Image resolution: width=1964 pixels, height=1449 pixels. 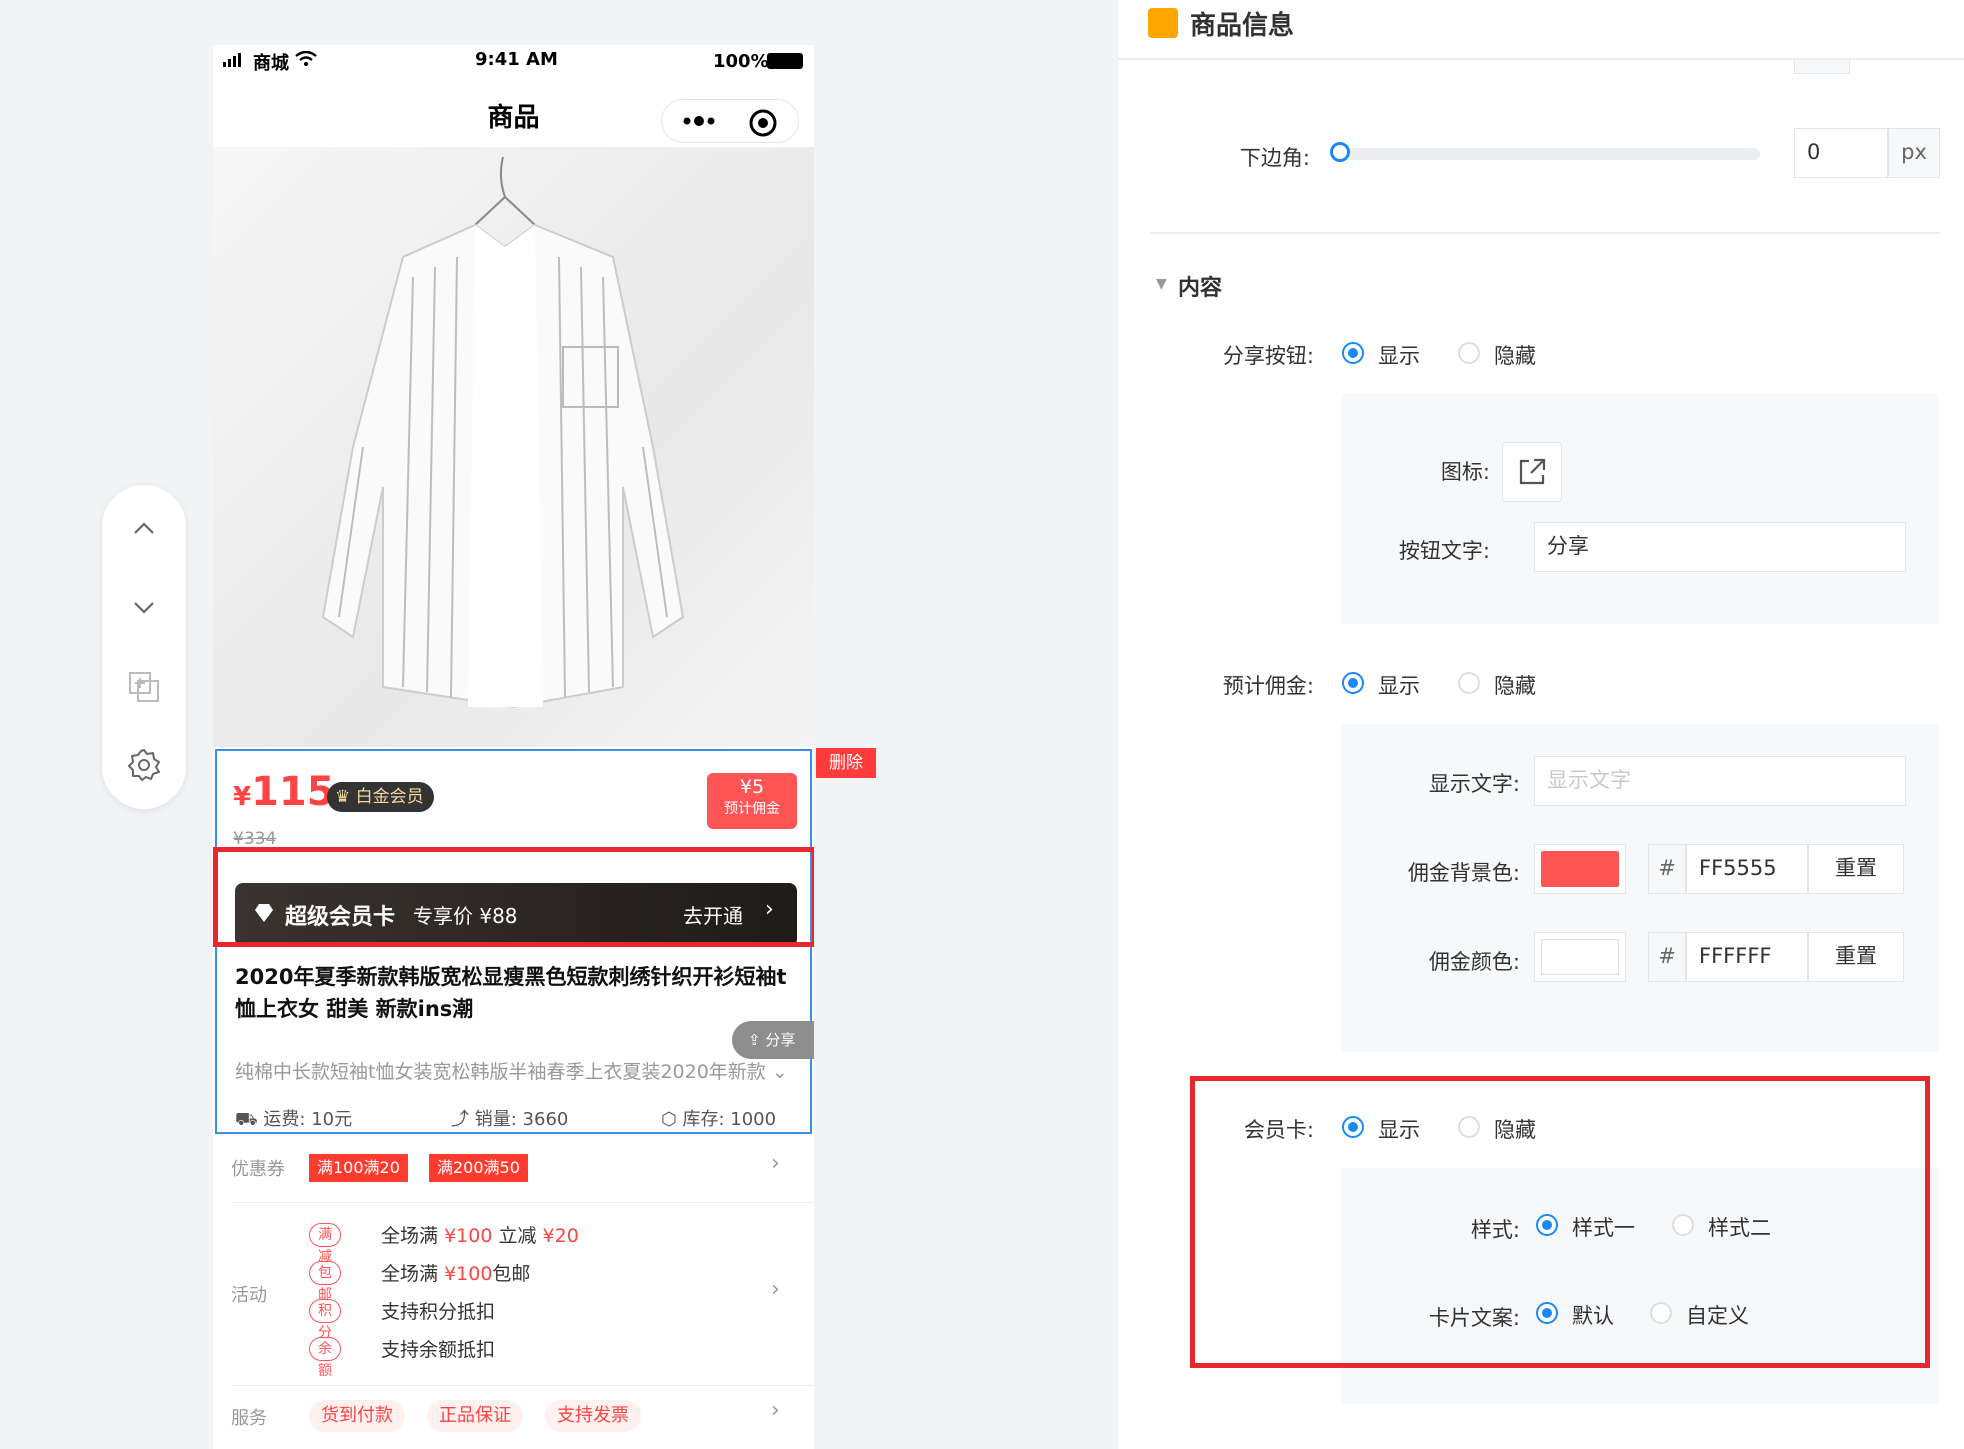 What do you see at coordinates (343, 797) in the screenshot?
I see `crown-icon: ♛` at bounding box center [343, 797].